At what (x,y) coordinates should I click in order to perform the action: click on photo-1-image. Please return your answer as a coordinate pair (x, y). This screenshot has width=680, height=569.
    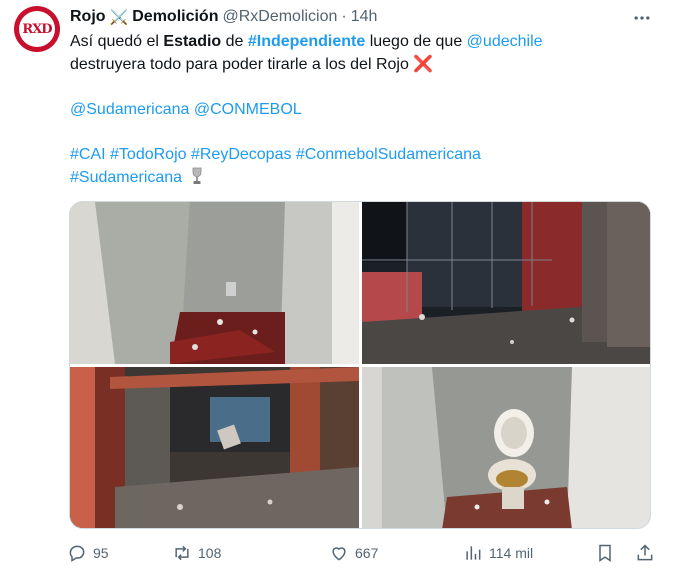
    Looking at the image, I should click on (214, 283).